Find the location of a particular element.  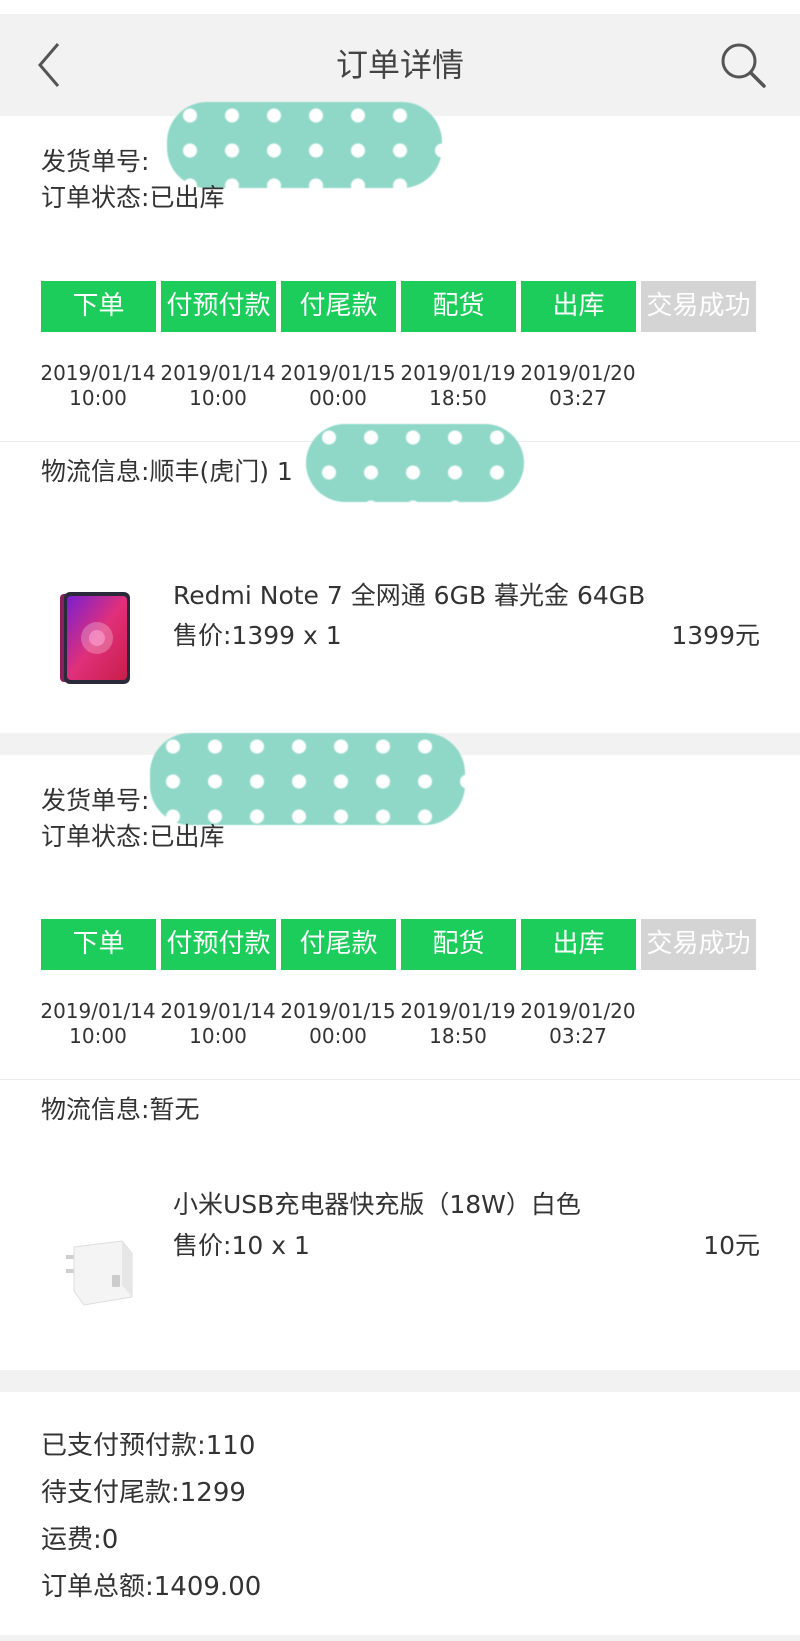

product-price: 售价:10 x 1 is located at coordinates (241, 1245).